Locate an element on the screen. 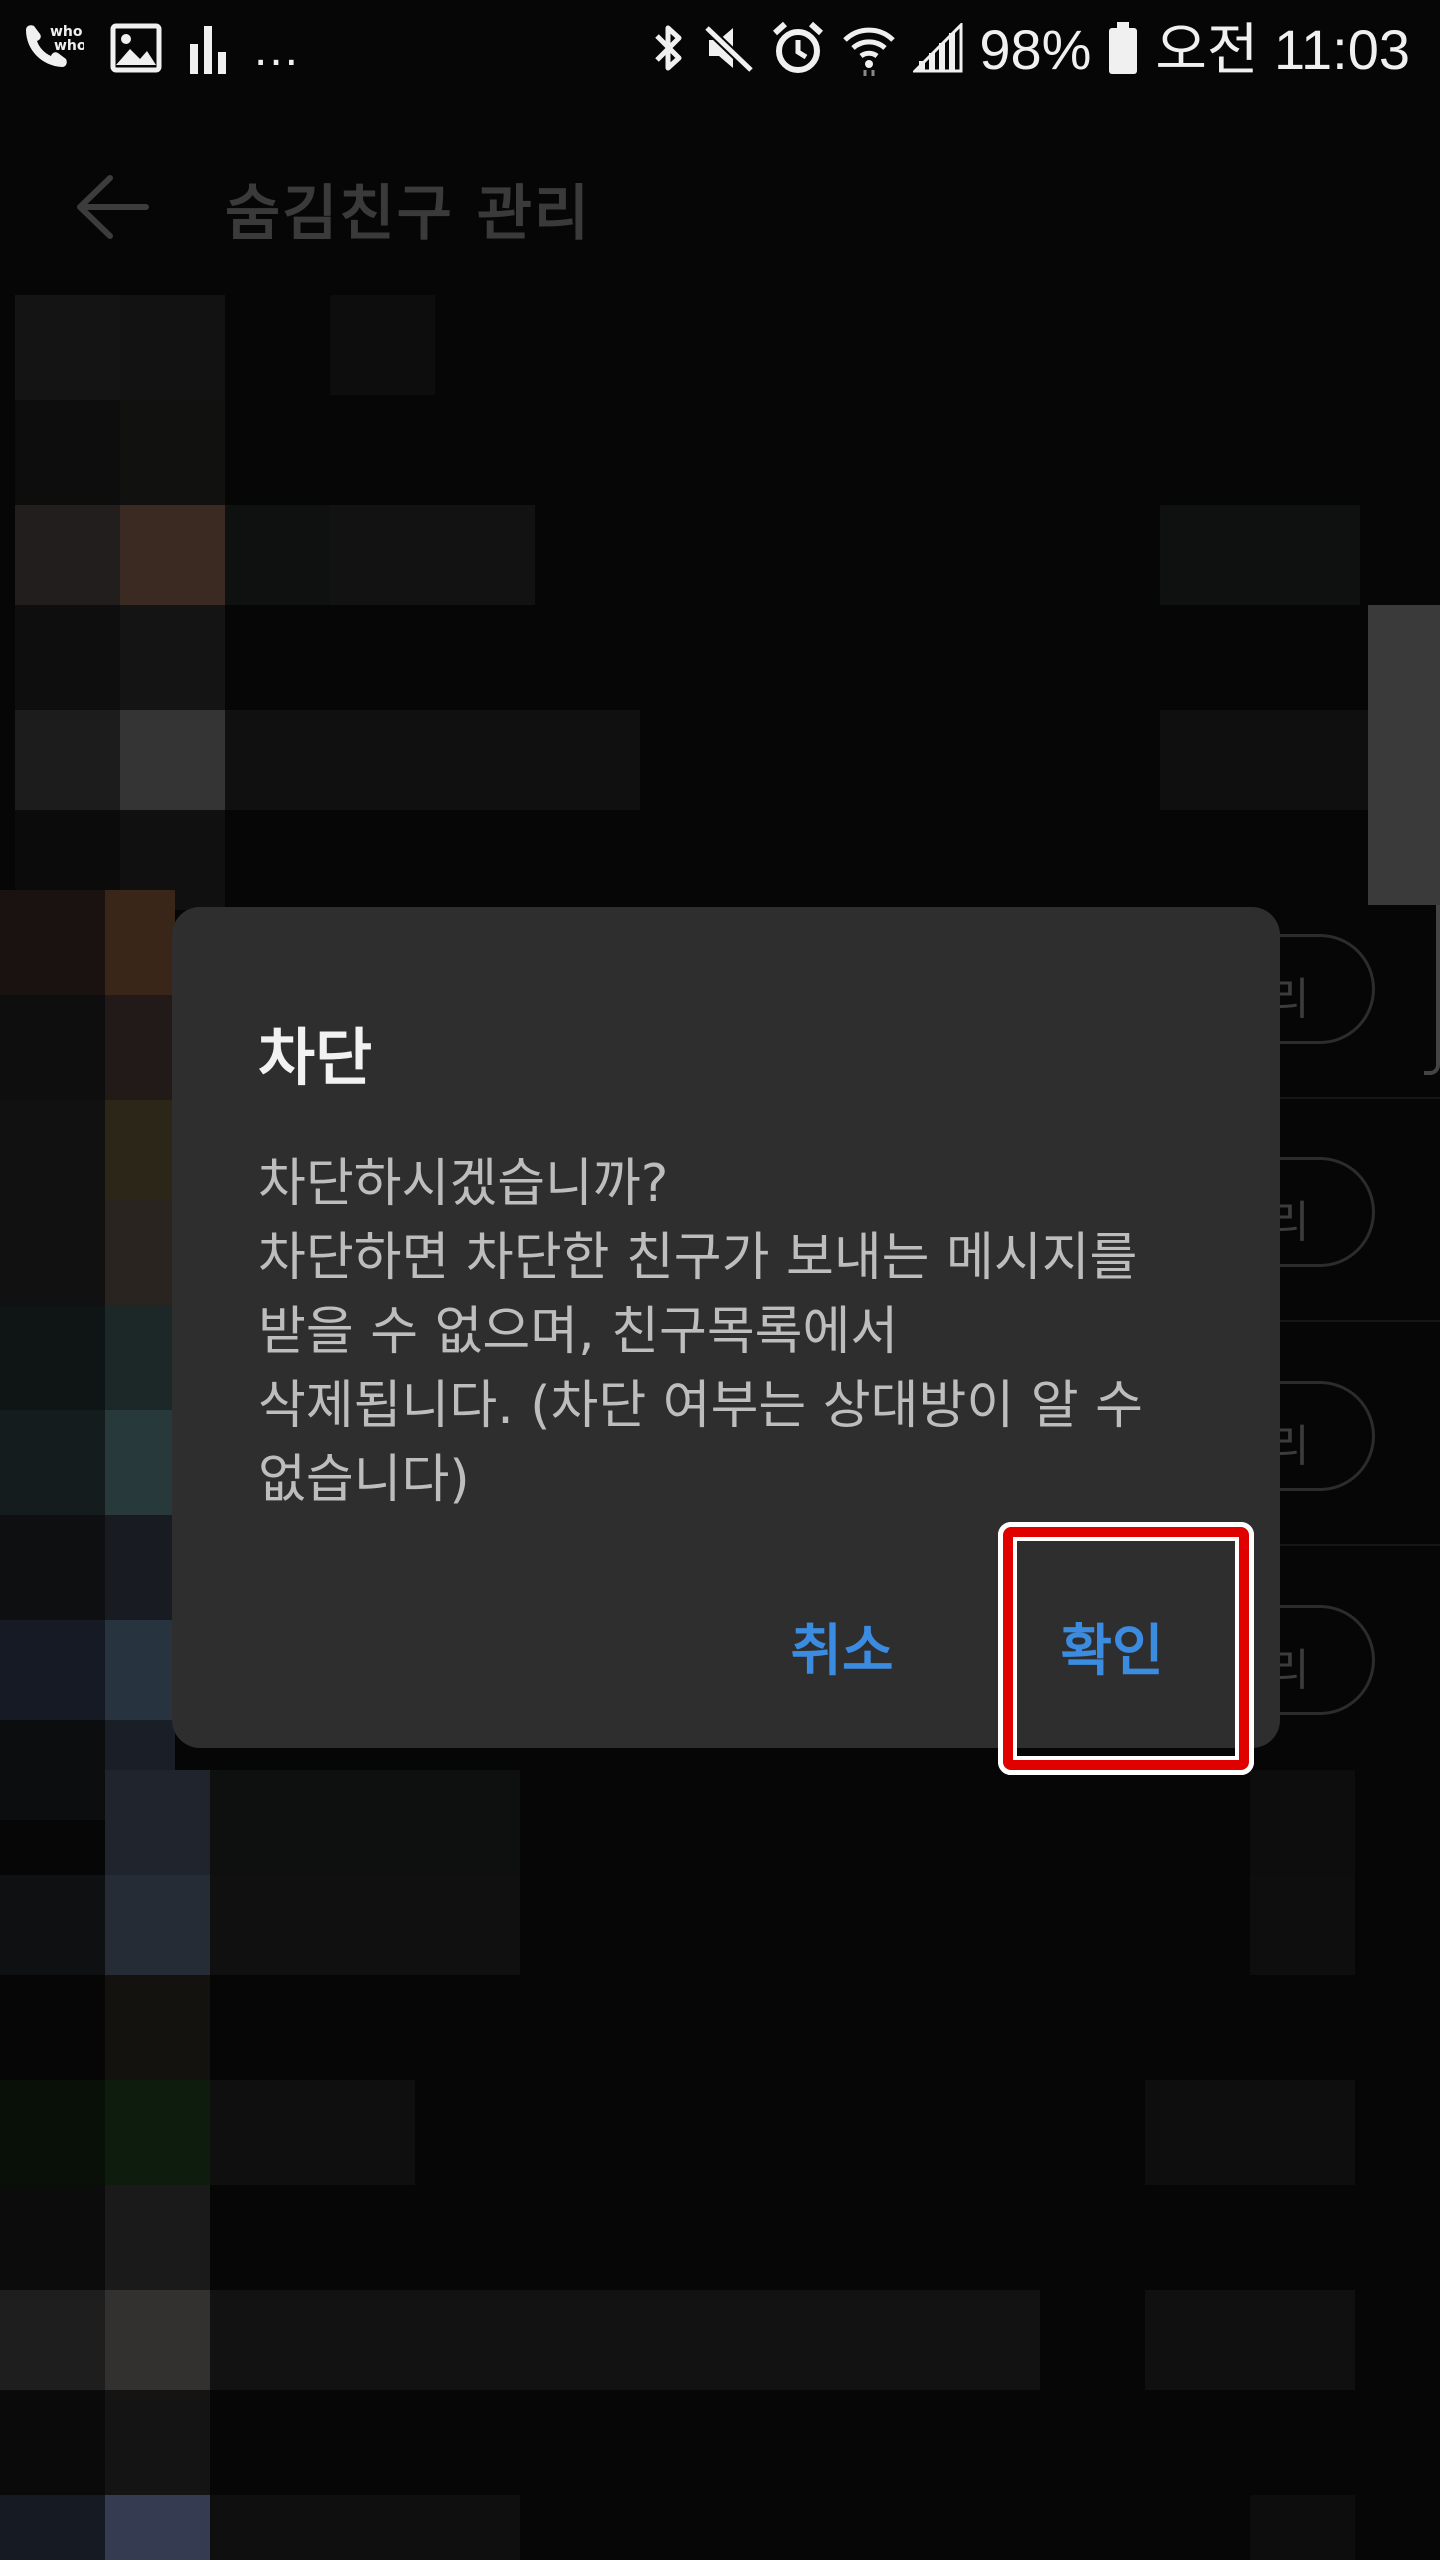 This screenshot has width=1440, height=2560. fast-scroll-thumb is located at coordinates (1404, 755).